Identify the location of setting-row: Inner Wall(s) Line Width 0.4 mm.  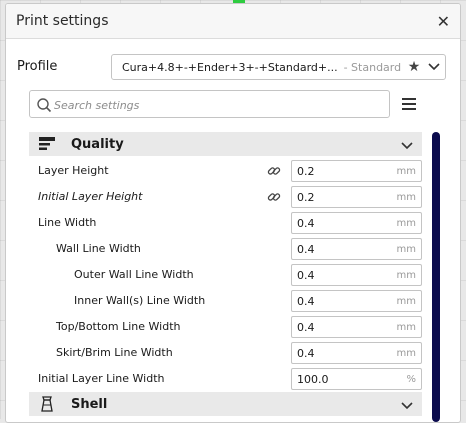
(226, 301).